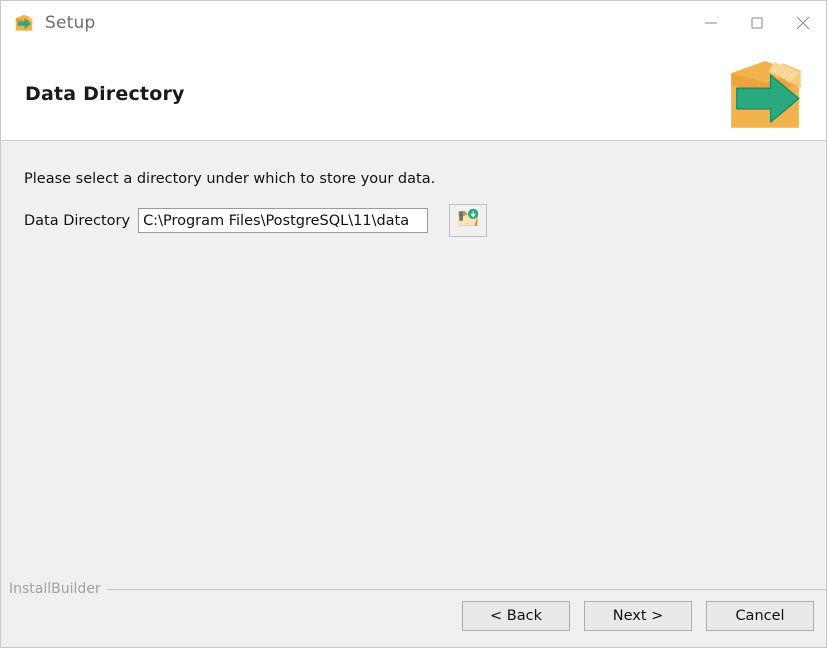  What do you see at coordinates (77, 220) in the screenshot?
I see `data-directory-label: Data Directory` at bounding box center [77, 220].